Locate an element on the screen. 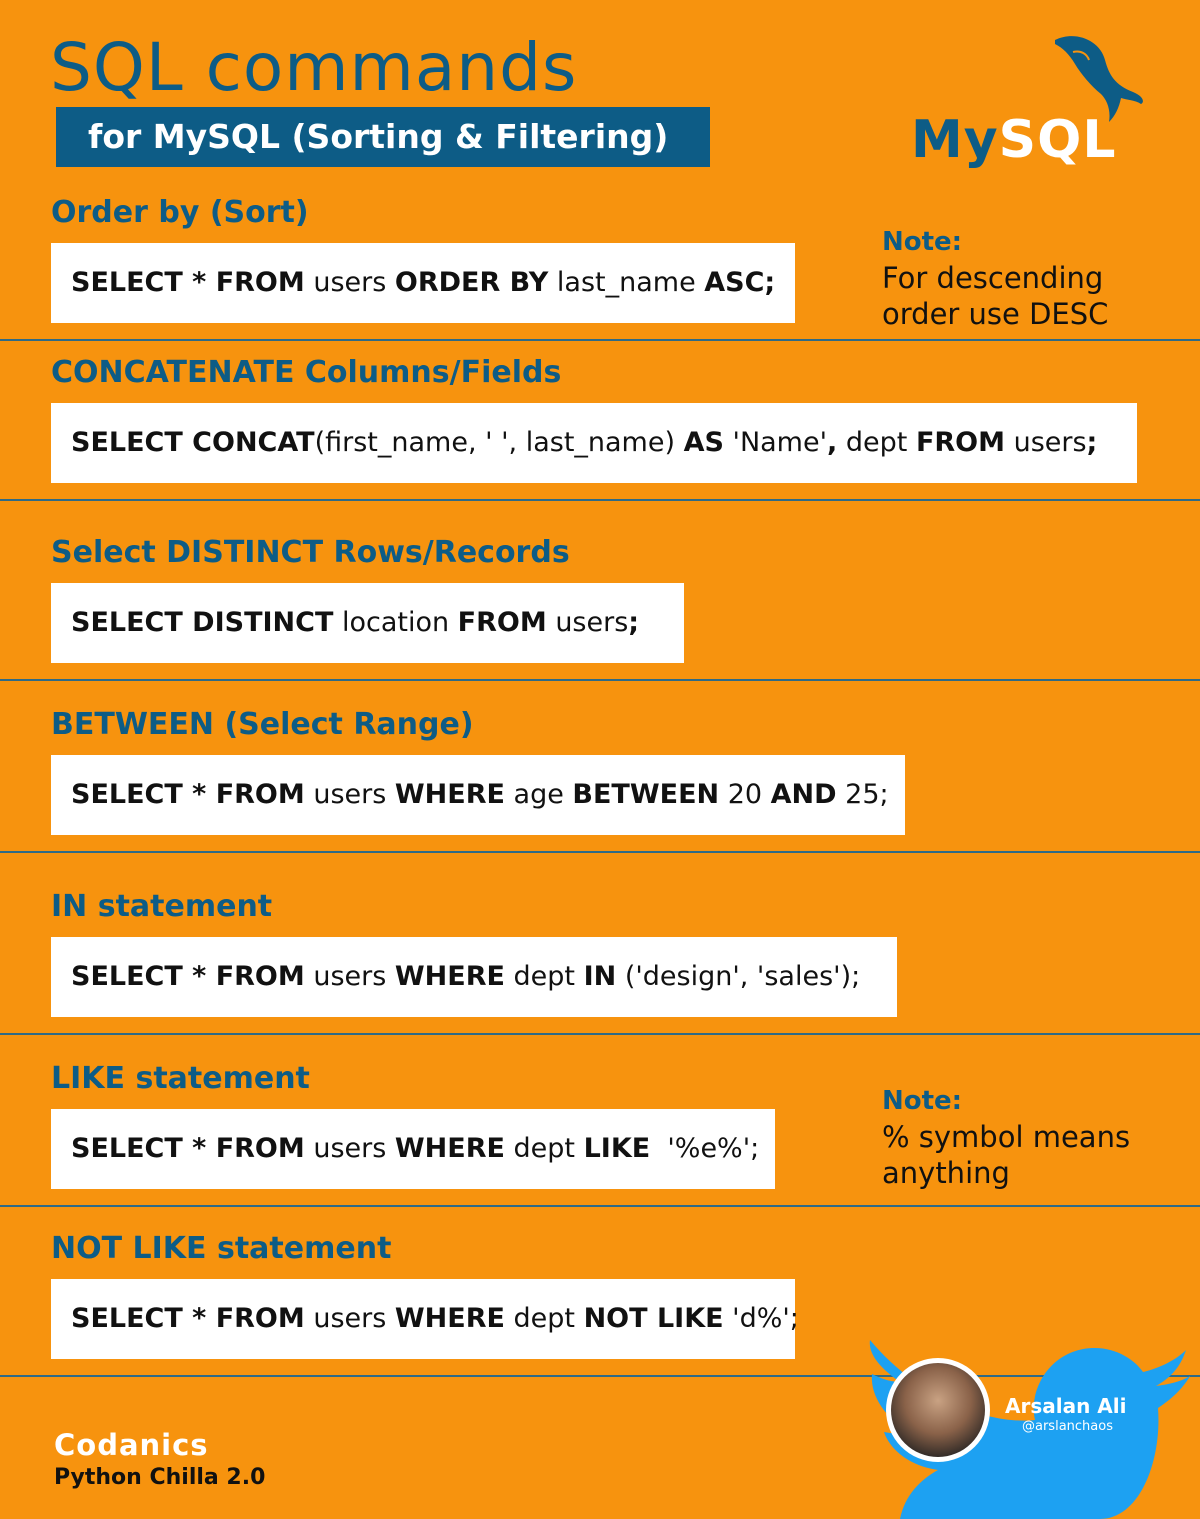 The image size is (1200, 1519). logo-sql-text: SQL is located at coordinates (1057, 140).